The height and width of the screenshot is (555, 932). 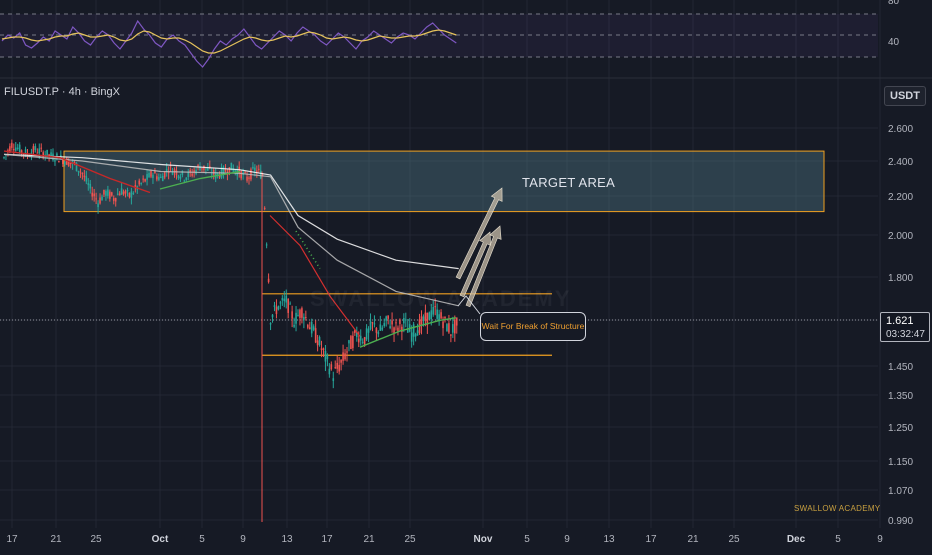 I want to click on price-tick-label: 1.150, so click(x=900, y=462).